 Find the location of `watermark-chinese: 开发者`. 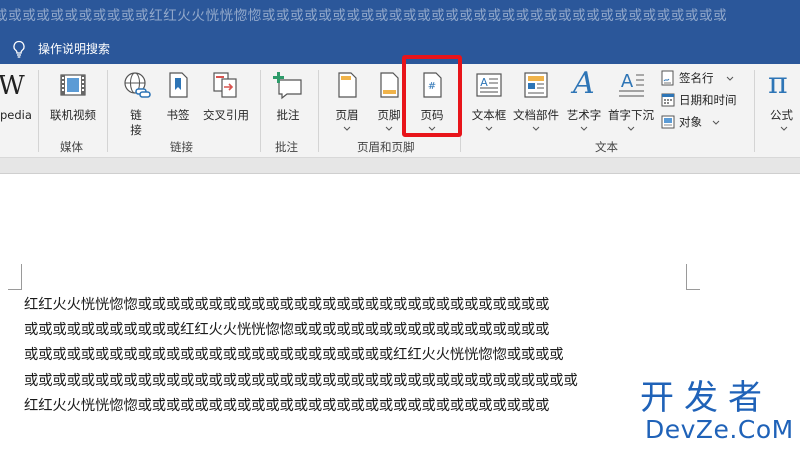

watermark-chinese: 开发者 is located at coordinates (706, 398).